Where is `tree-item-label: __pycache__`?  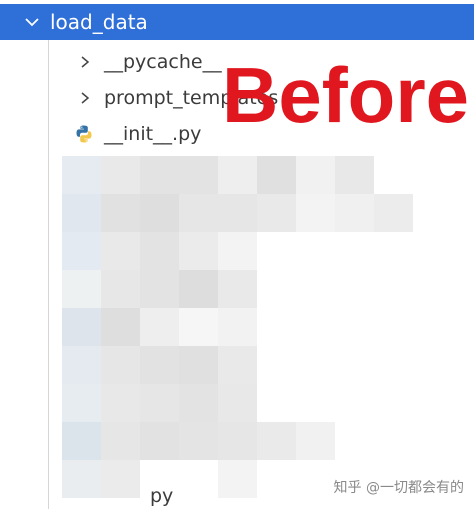 tree-item-label: __pycache__ is located at coordinates (163, 62).